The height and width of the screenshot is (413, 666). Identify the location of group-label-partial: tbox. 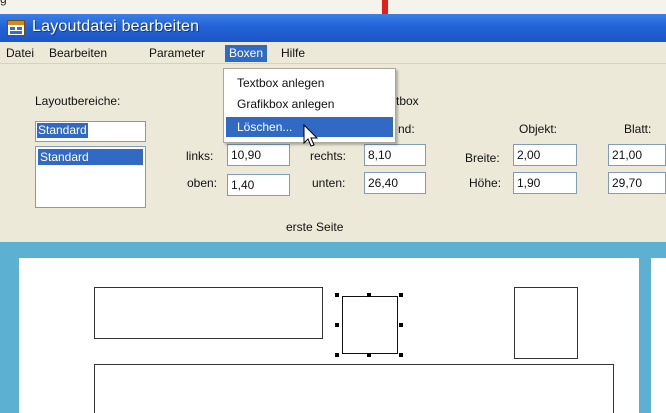
(407, 101).